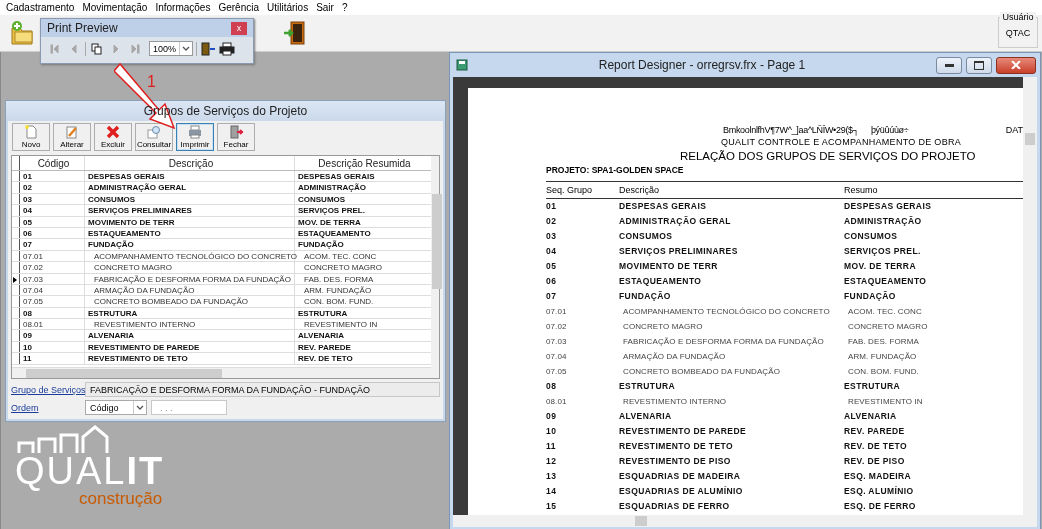  I want to click on report-cell-text: FAB. DES. FORMA, so click(883, 342).